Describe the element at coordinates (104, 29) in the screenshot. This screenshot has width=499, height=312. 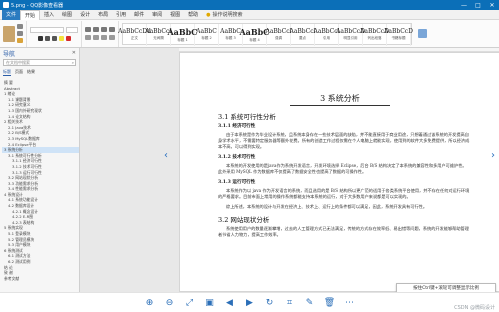
I see `multilevel-list-icon` at that location.